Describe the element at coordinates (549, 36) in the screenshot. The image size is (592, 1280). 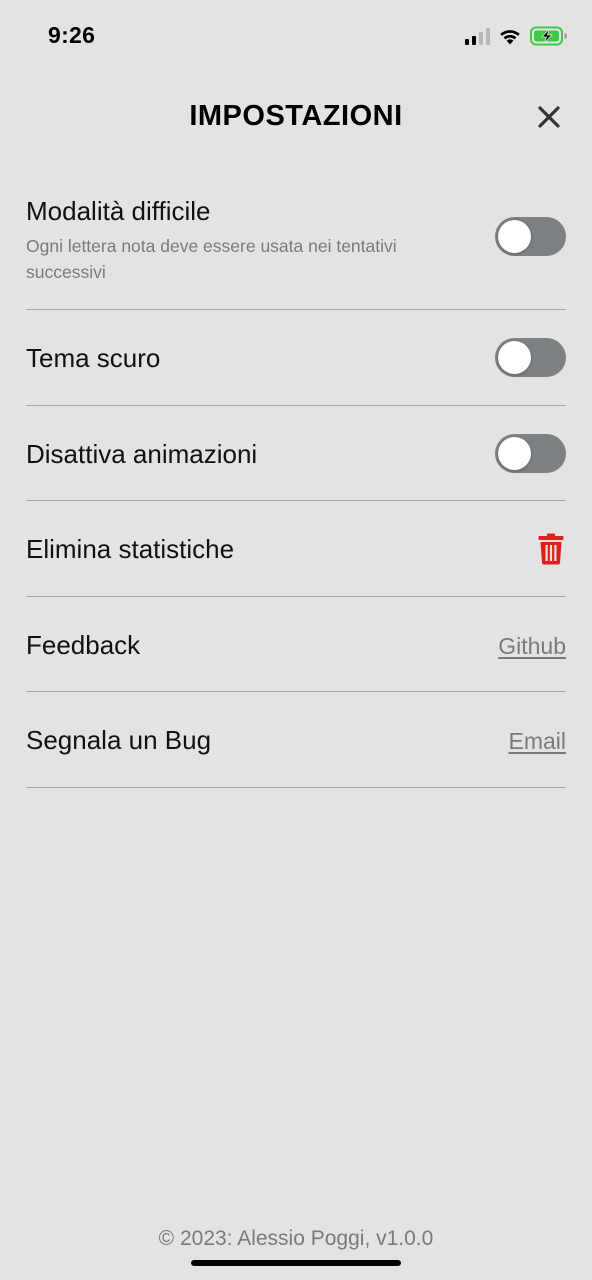
I see `battery-charging-icon` at that location.